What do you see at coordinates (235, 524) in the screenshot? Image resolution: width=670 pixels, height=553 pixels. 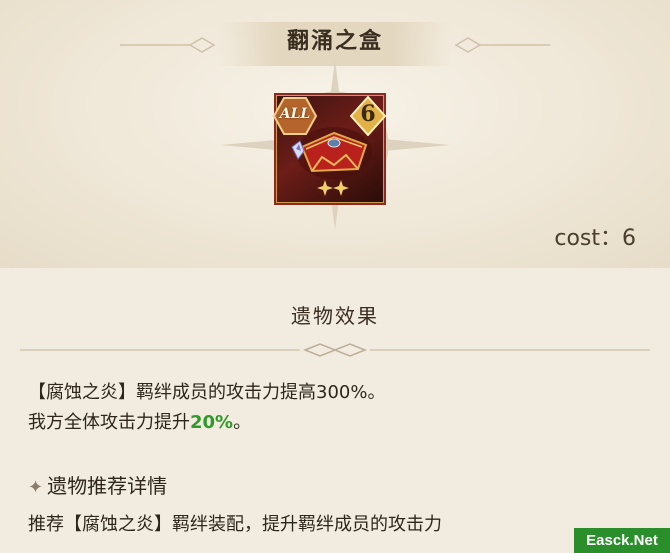 I see `recommend-body: 推荐【腐蚀之炎】羁绊装配，提升羁绊成员的攻击力` at bounding box center [235, 524].